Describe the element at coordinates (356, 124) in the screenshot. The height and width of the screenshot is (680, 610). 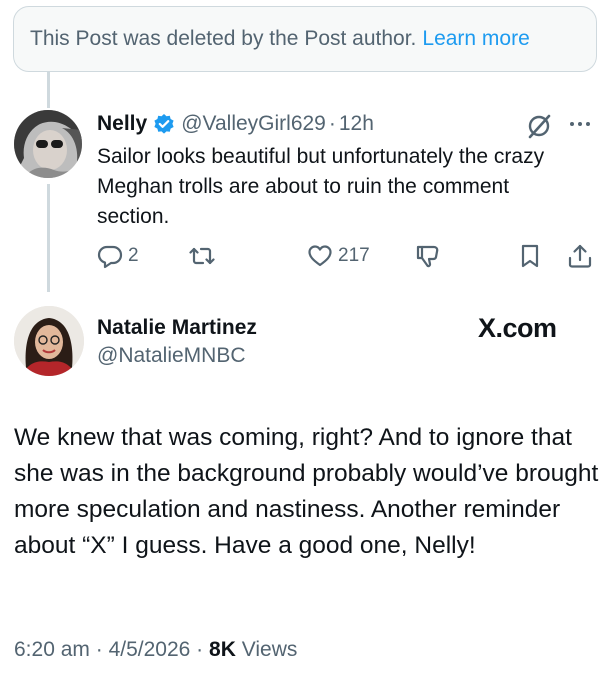
I see `reply-timestamp: 12h` at that location.